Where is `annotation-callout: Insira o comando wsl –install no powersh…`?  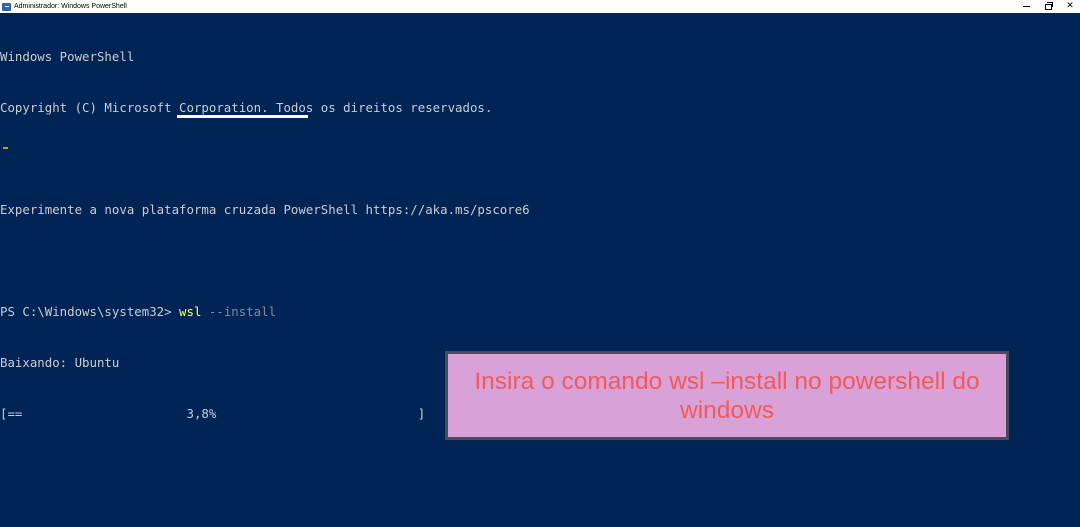
annotation-callout: Insira o comando wsl –install no powersh… is located at coordinates (727, 395).